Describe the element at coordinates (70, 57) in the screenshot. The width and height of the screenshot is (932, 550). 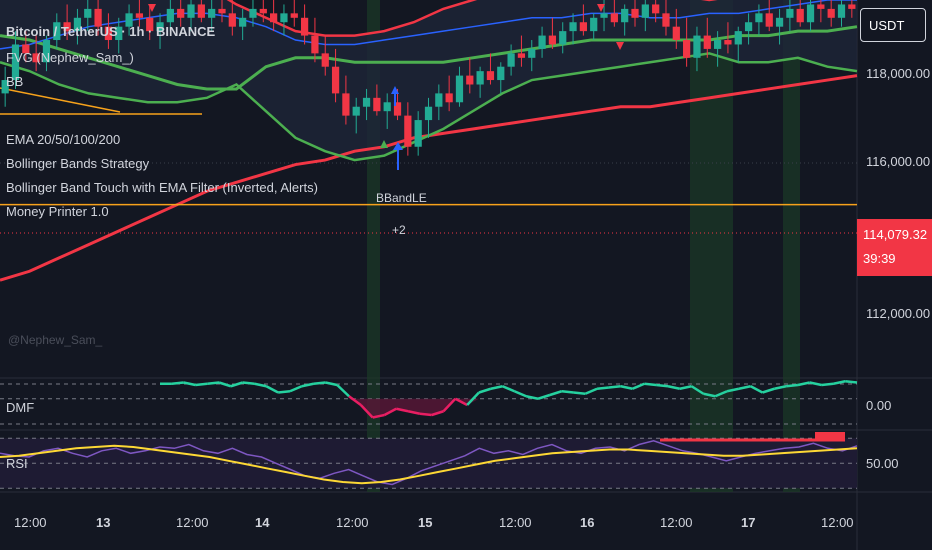
I see `indicator-fvg: FVG (Nephew_Sam_)` at that location.